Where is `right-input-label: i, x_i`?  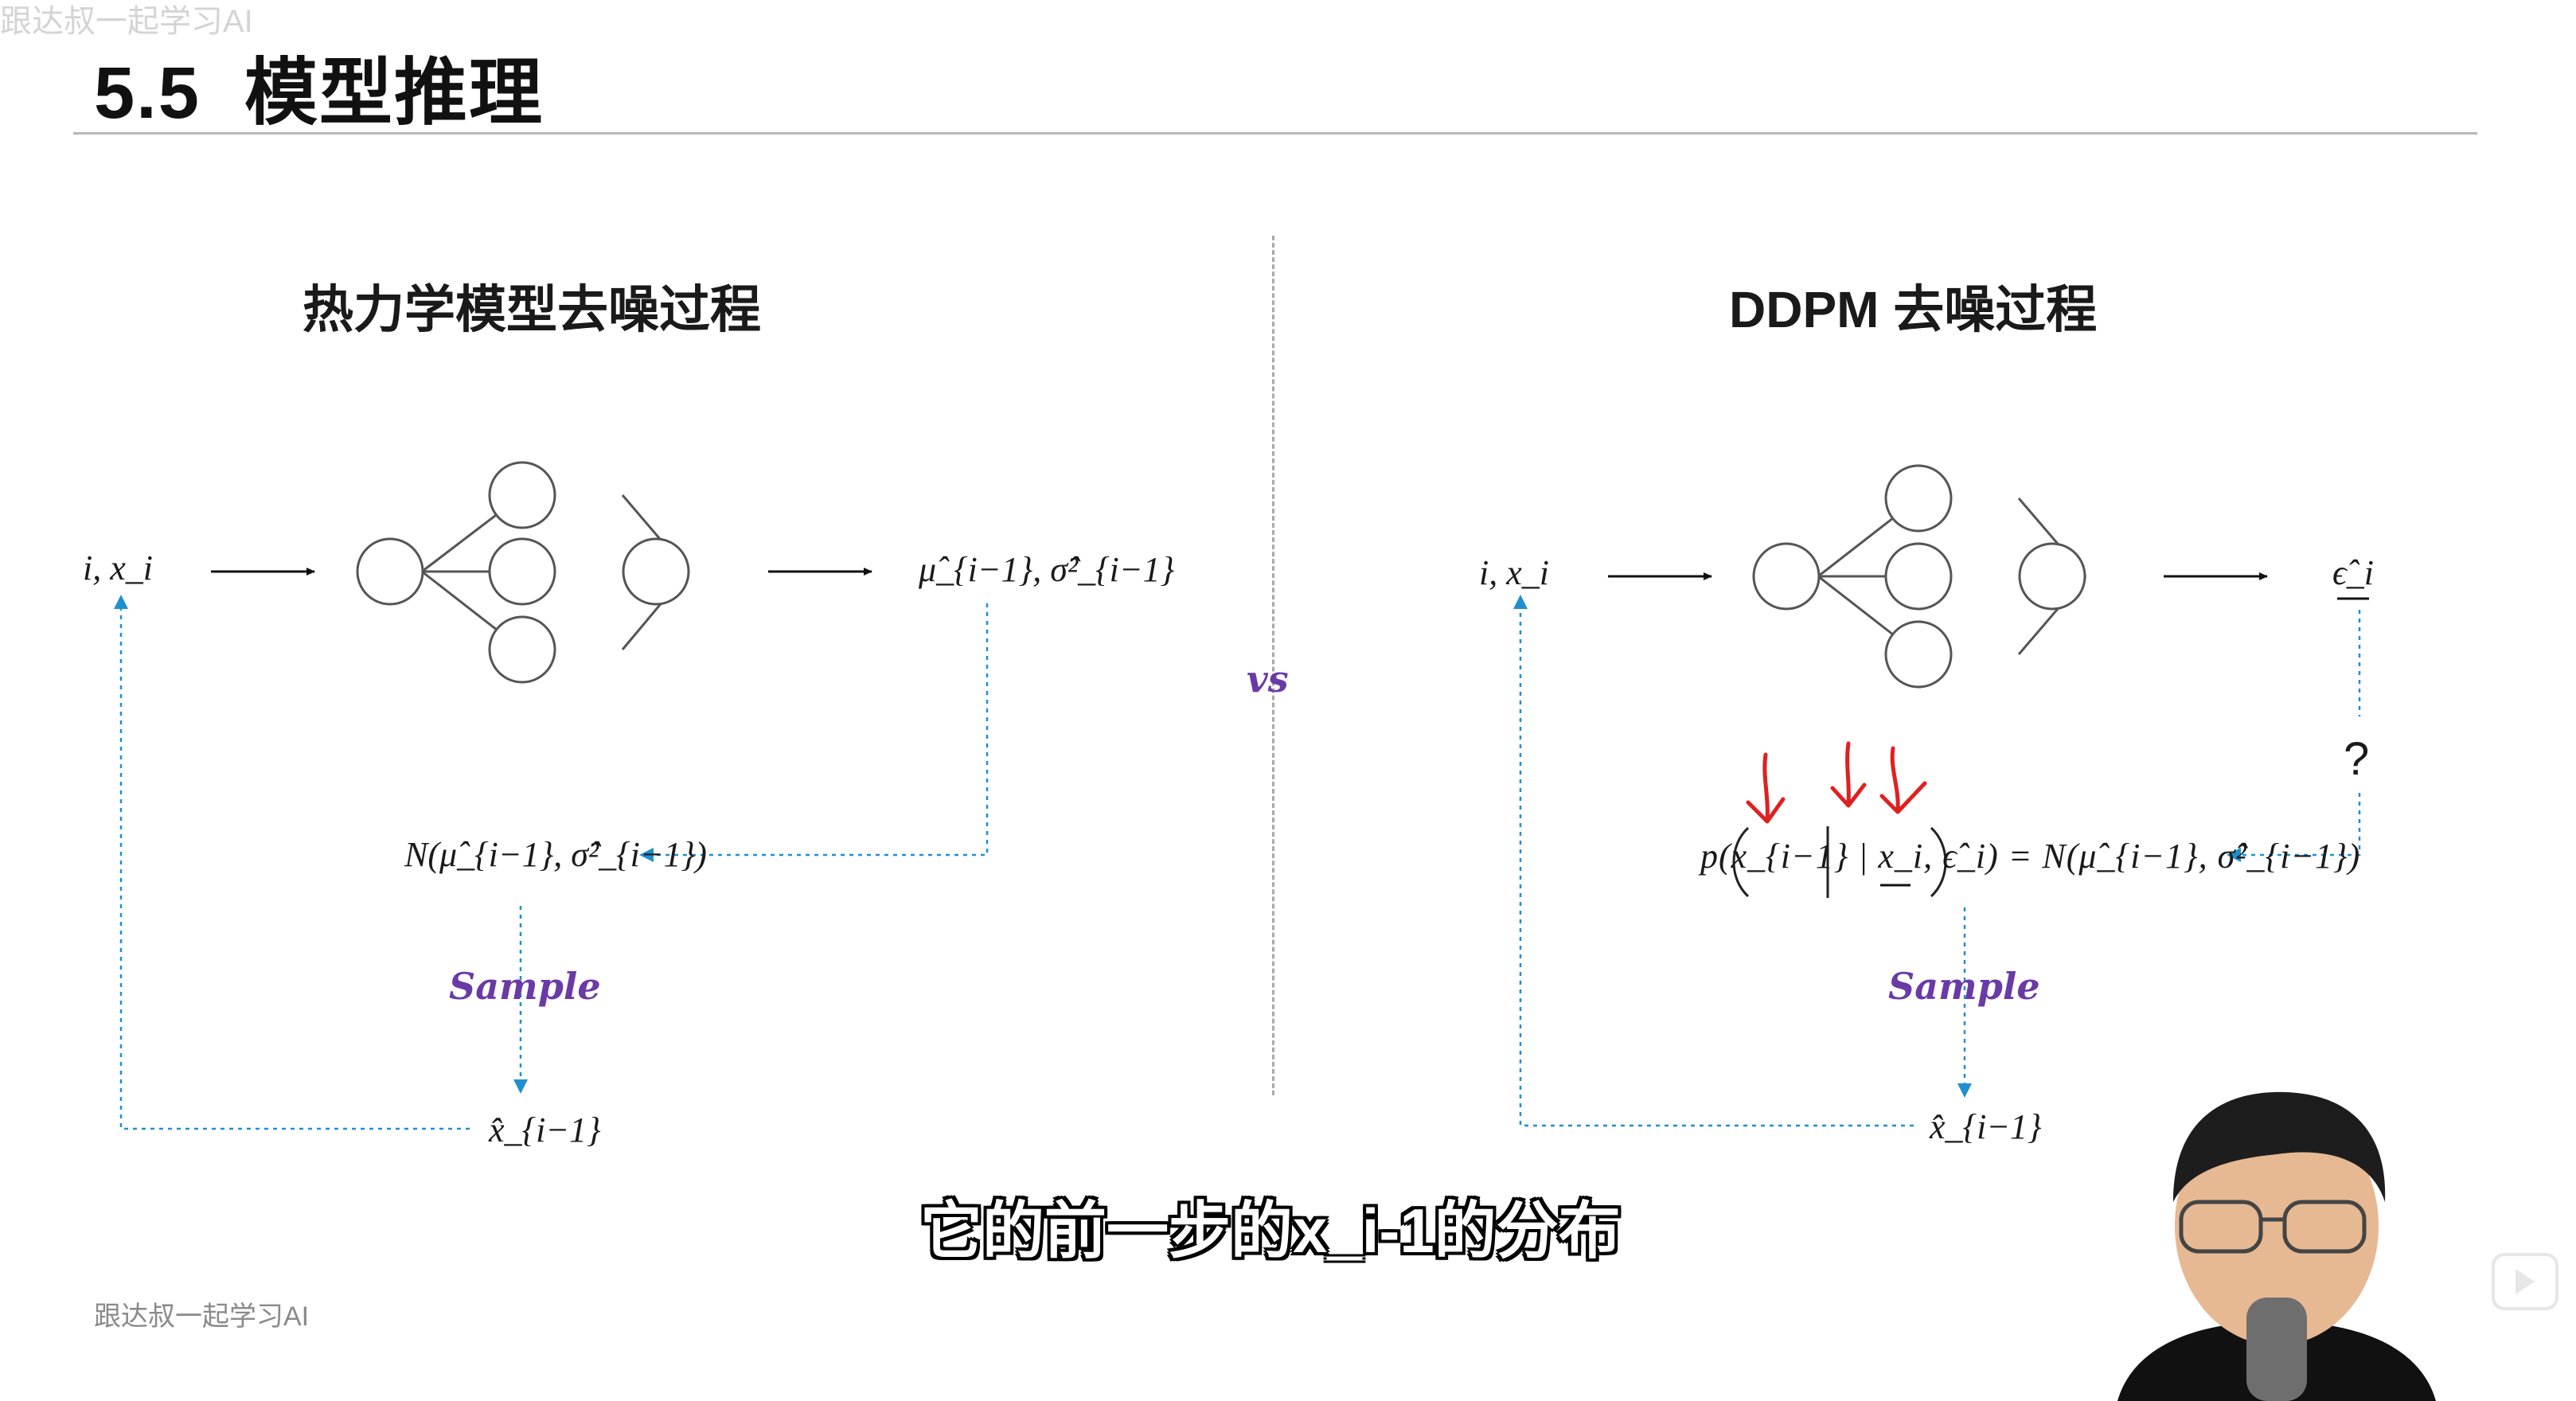
right-input-label: i, x_i is located at coordinates (1514, 572).